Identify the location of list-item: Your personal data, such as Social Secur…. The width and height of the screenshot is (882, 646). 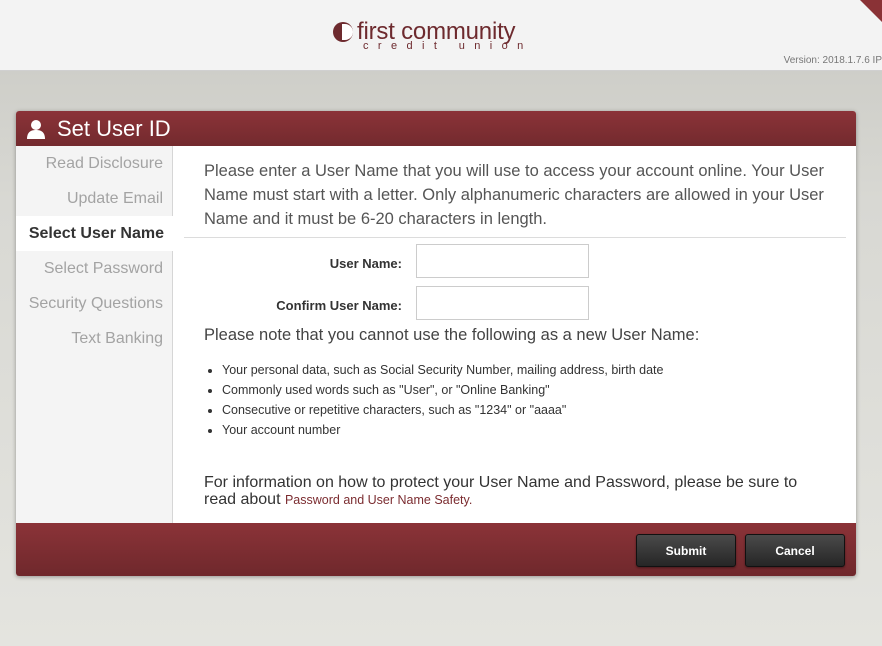
(502, 370).